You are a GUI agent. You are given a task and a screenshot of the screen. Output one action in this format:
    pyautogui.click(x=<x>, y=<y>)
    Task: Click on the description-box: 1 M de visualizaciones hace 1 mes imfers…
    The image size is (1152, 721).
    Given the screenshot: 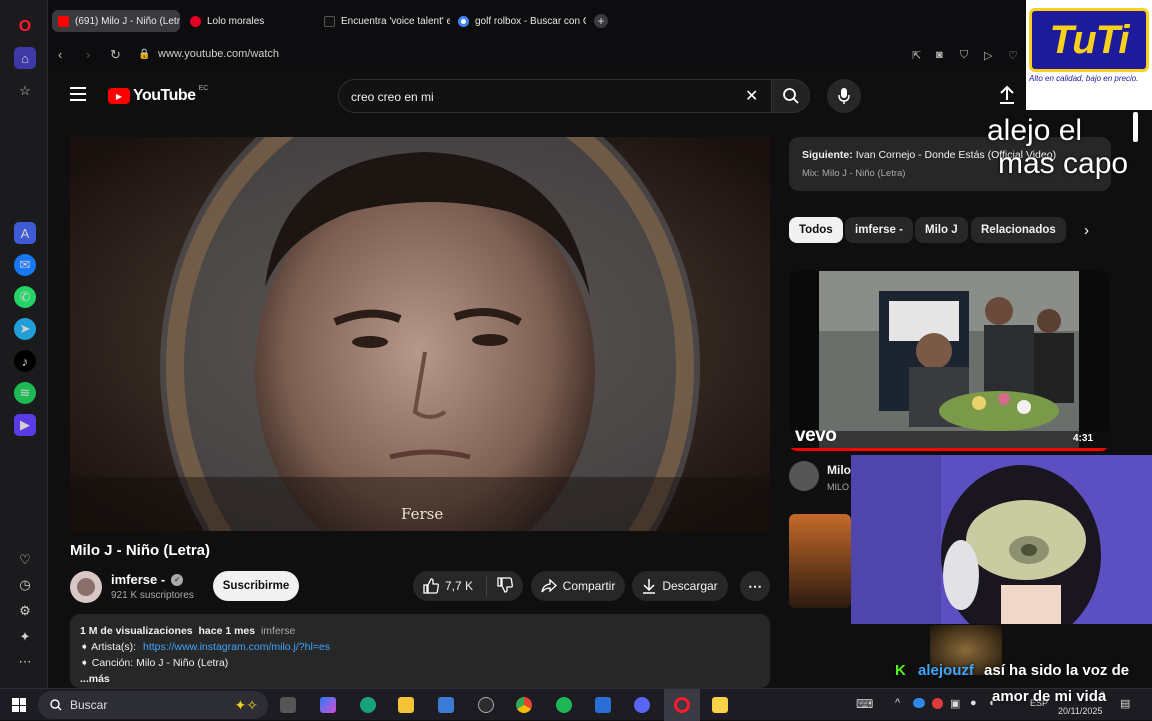 What is the action you would take?
    pyautogui.click(x=420, y=651)
    